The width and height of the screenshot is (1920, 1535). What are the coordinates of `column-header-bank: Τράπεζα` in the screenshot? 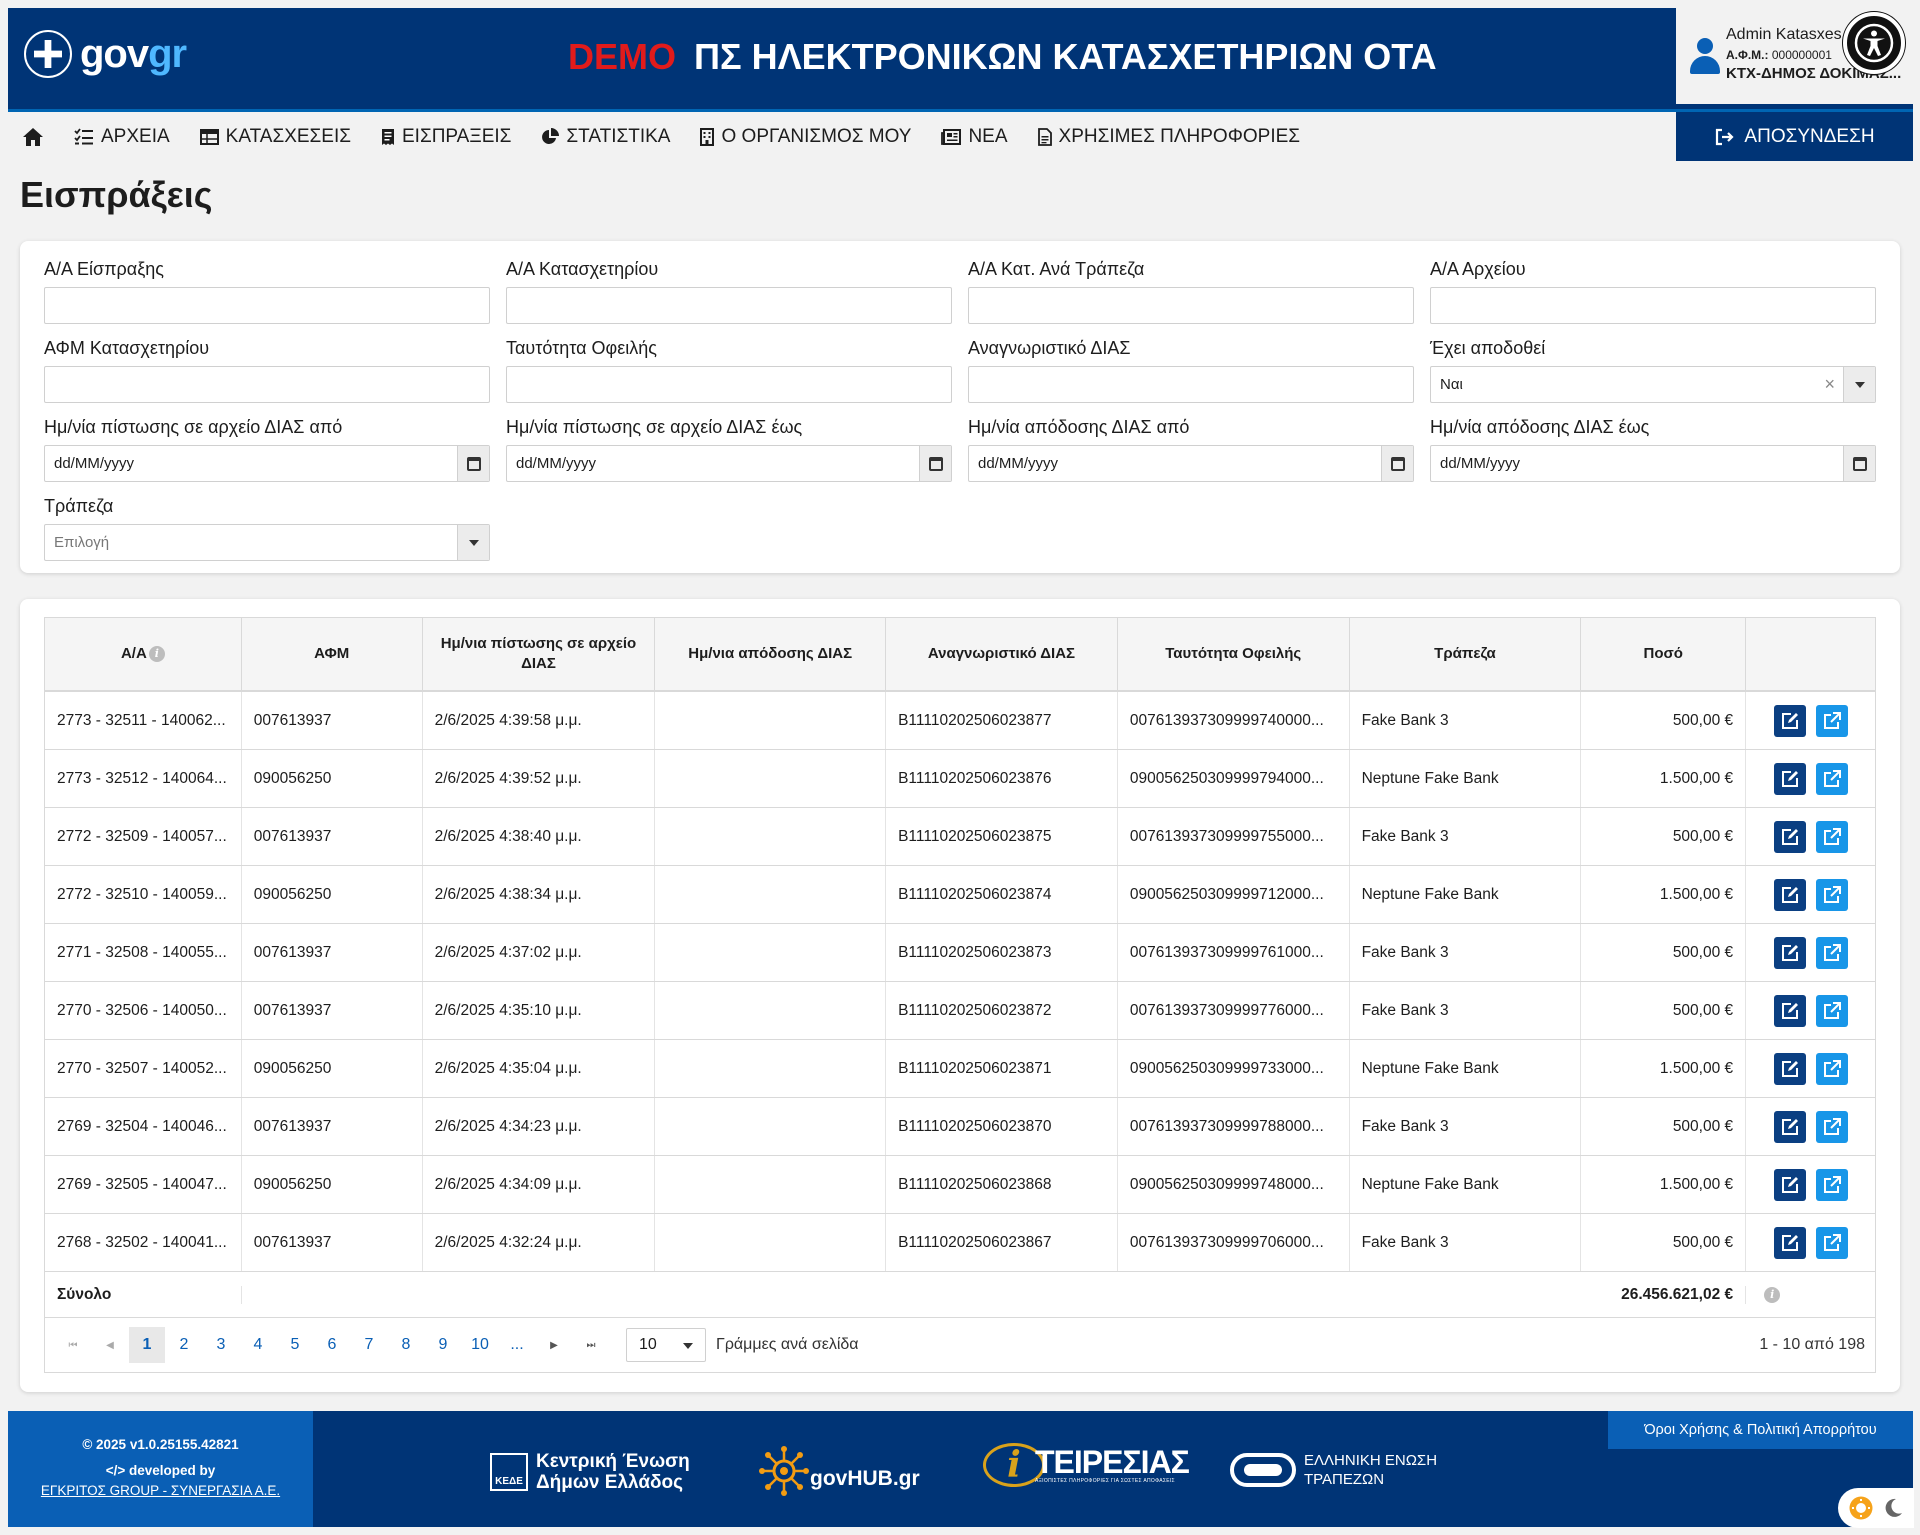 It's located at (1466, 654).